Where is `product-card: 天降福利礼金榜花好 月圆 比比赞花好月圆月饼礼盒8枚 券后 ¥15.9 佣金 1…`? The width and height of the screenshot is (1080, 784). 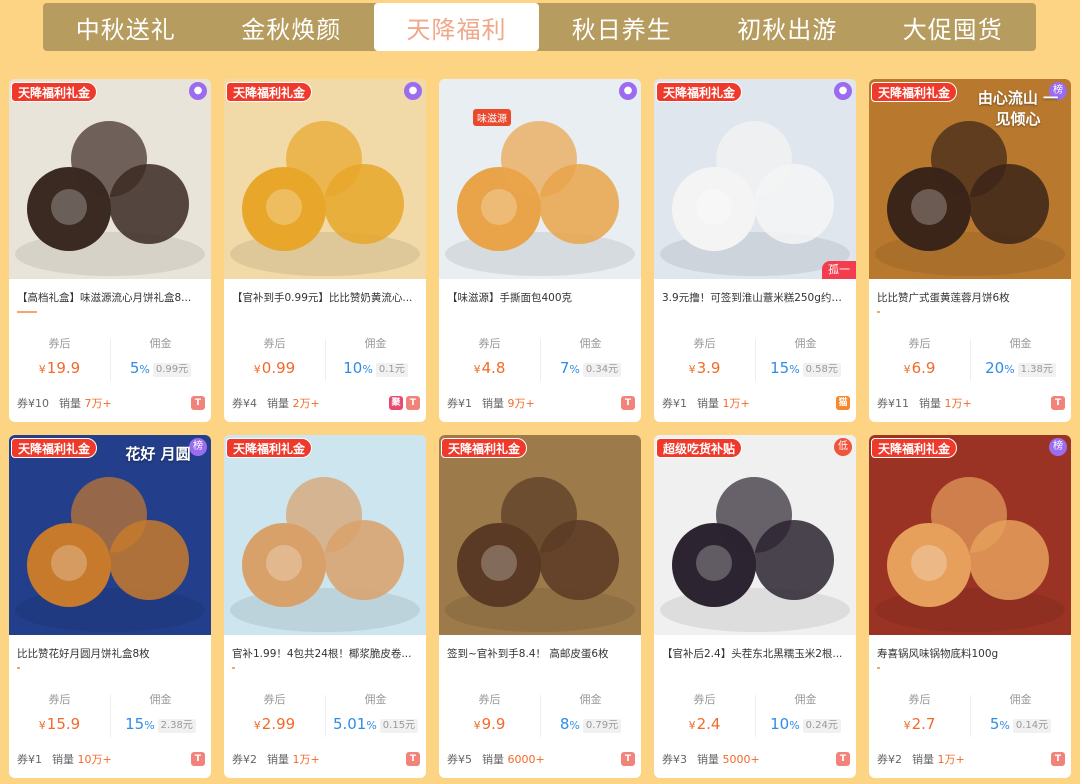 product-card: 天降福利礼金榜花好 月圆 比比赞花好月圆月饼礼盒8枚 券后 ¥15.9 佣金 1… is located at coordinates (110, 606).